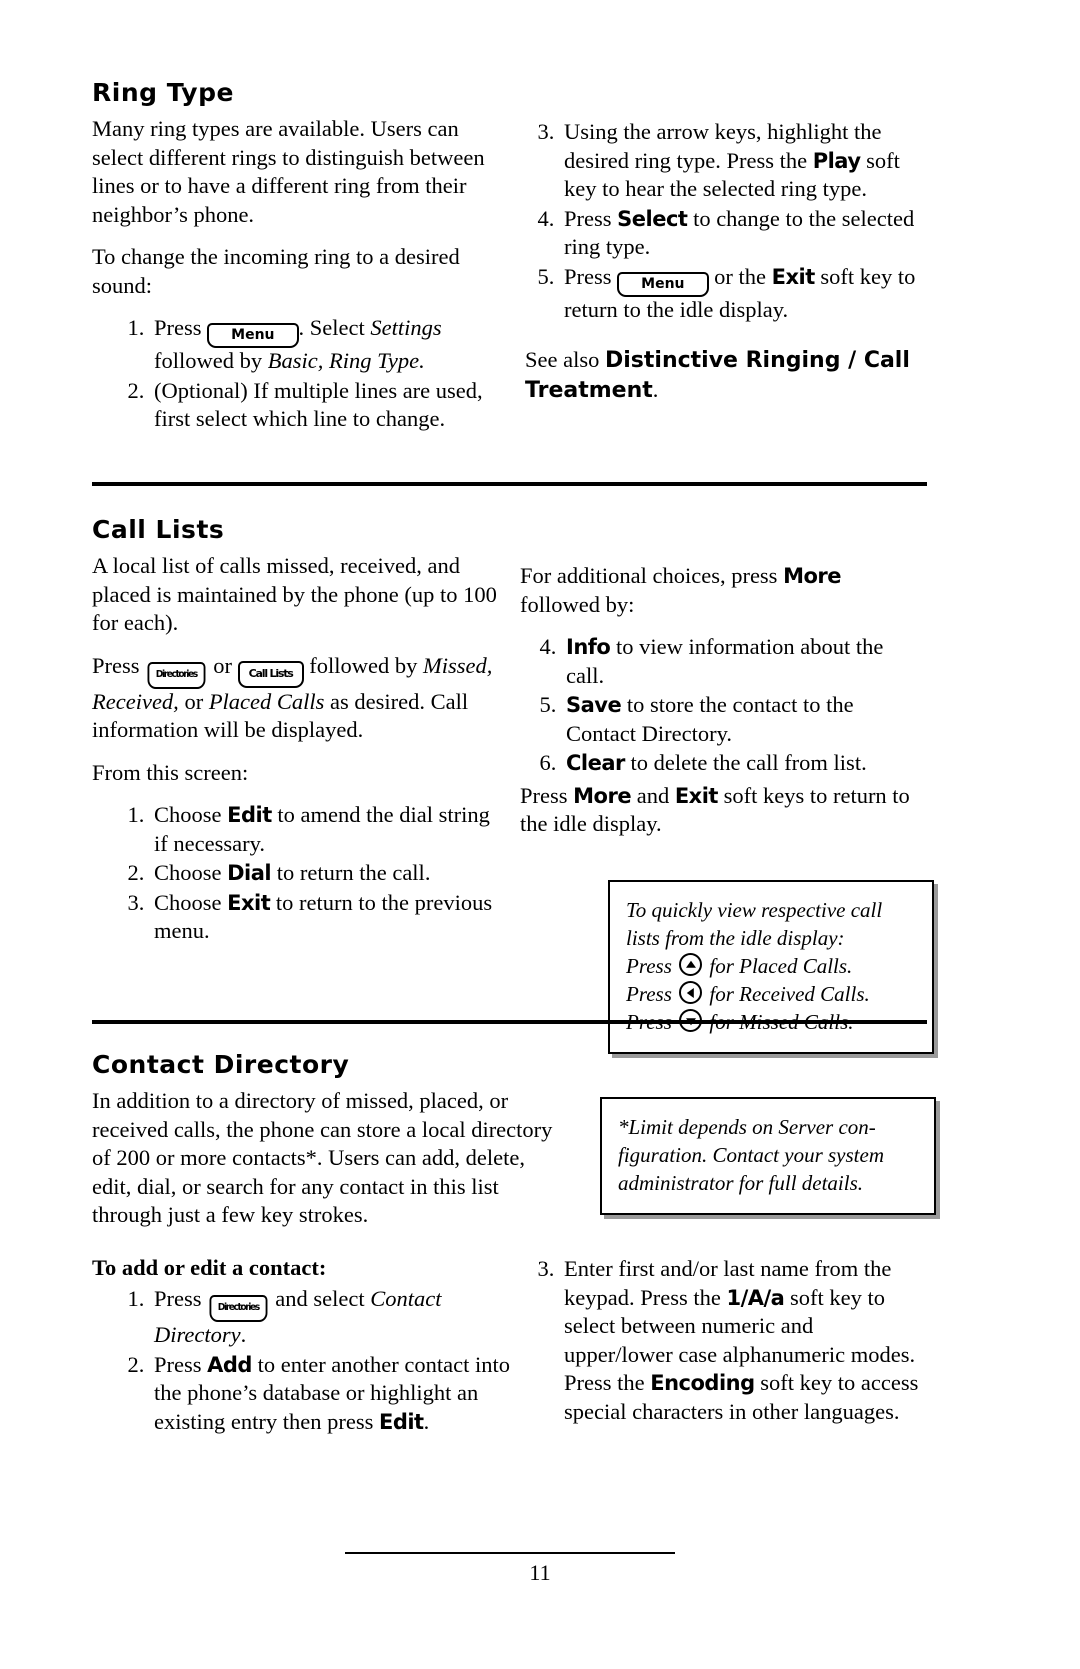 Image resolution: width=1080 pixels, height=1669 pixels. Describe the element at coordinates (691, 964) in the screenshot. I see `arrow-up-key-icon` at that location.